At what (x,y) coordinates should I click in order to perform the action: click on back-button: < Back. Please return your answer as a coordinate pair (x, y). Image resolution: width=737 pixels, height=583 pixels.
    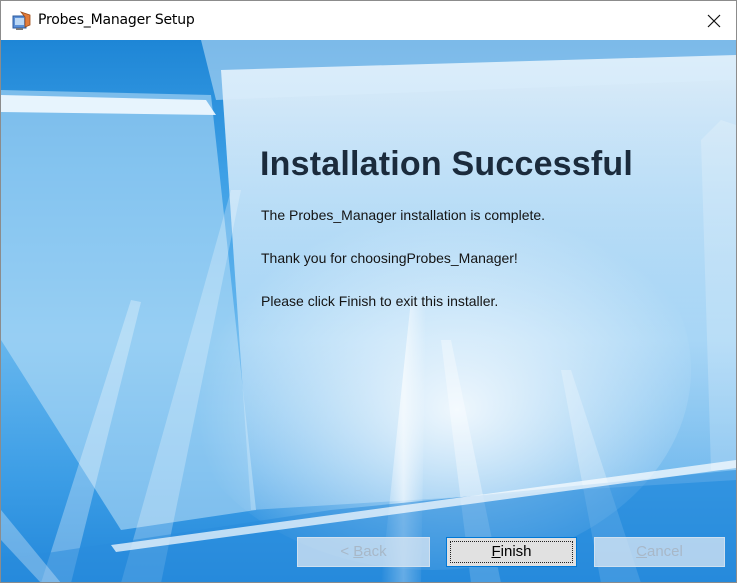
    Looking at the image, I should click on (363, 552).